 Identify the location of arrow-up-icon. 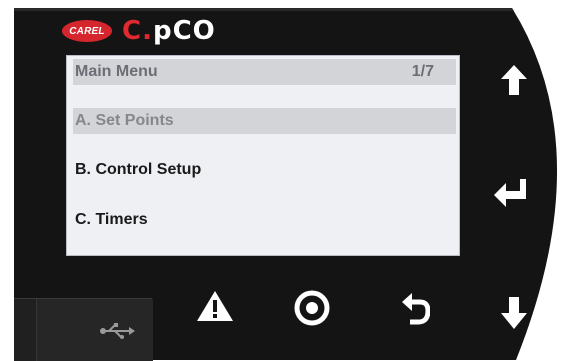
(514, 80).